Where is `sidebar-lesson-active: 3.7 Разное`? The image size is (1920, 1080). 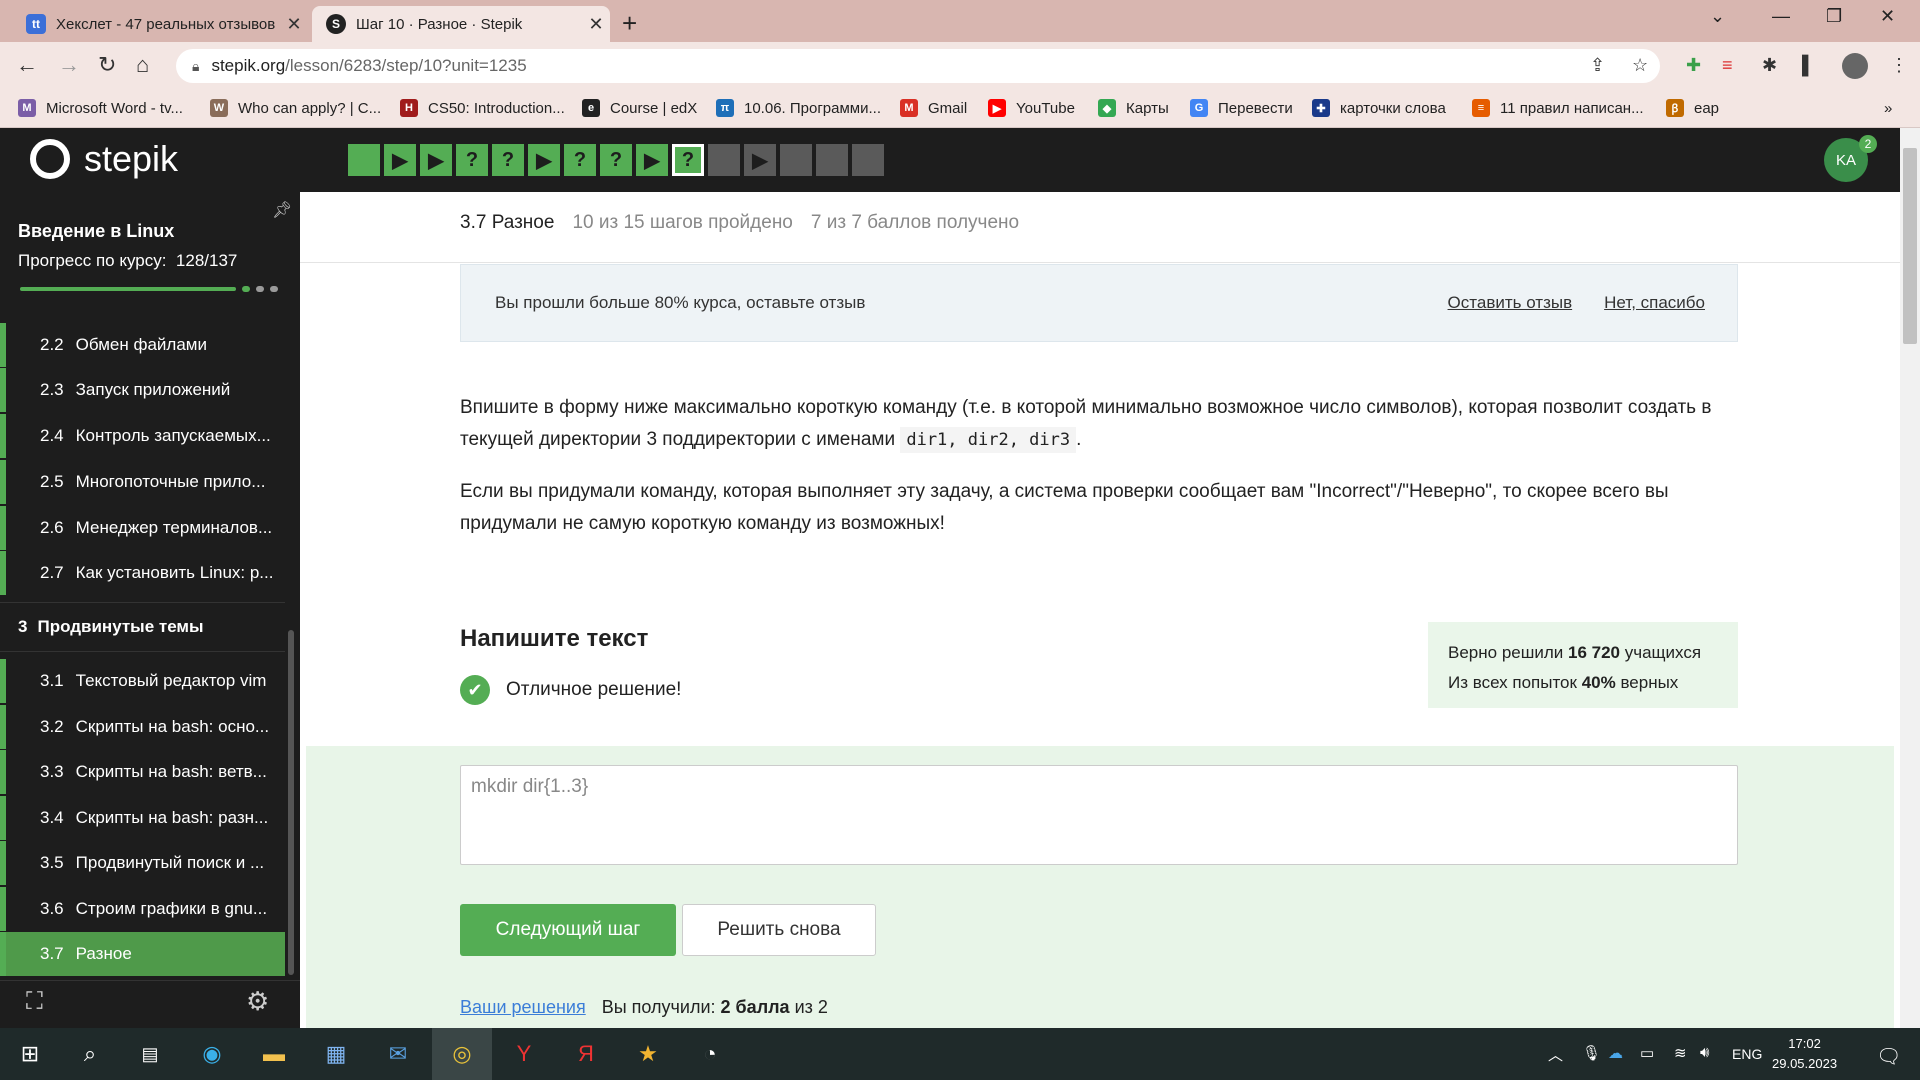 sidebar-lesson-active: 3.7 Разное is located at coordinates (142, 954).